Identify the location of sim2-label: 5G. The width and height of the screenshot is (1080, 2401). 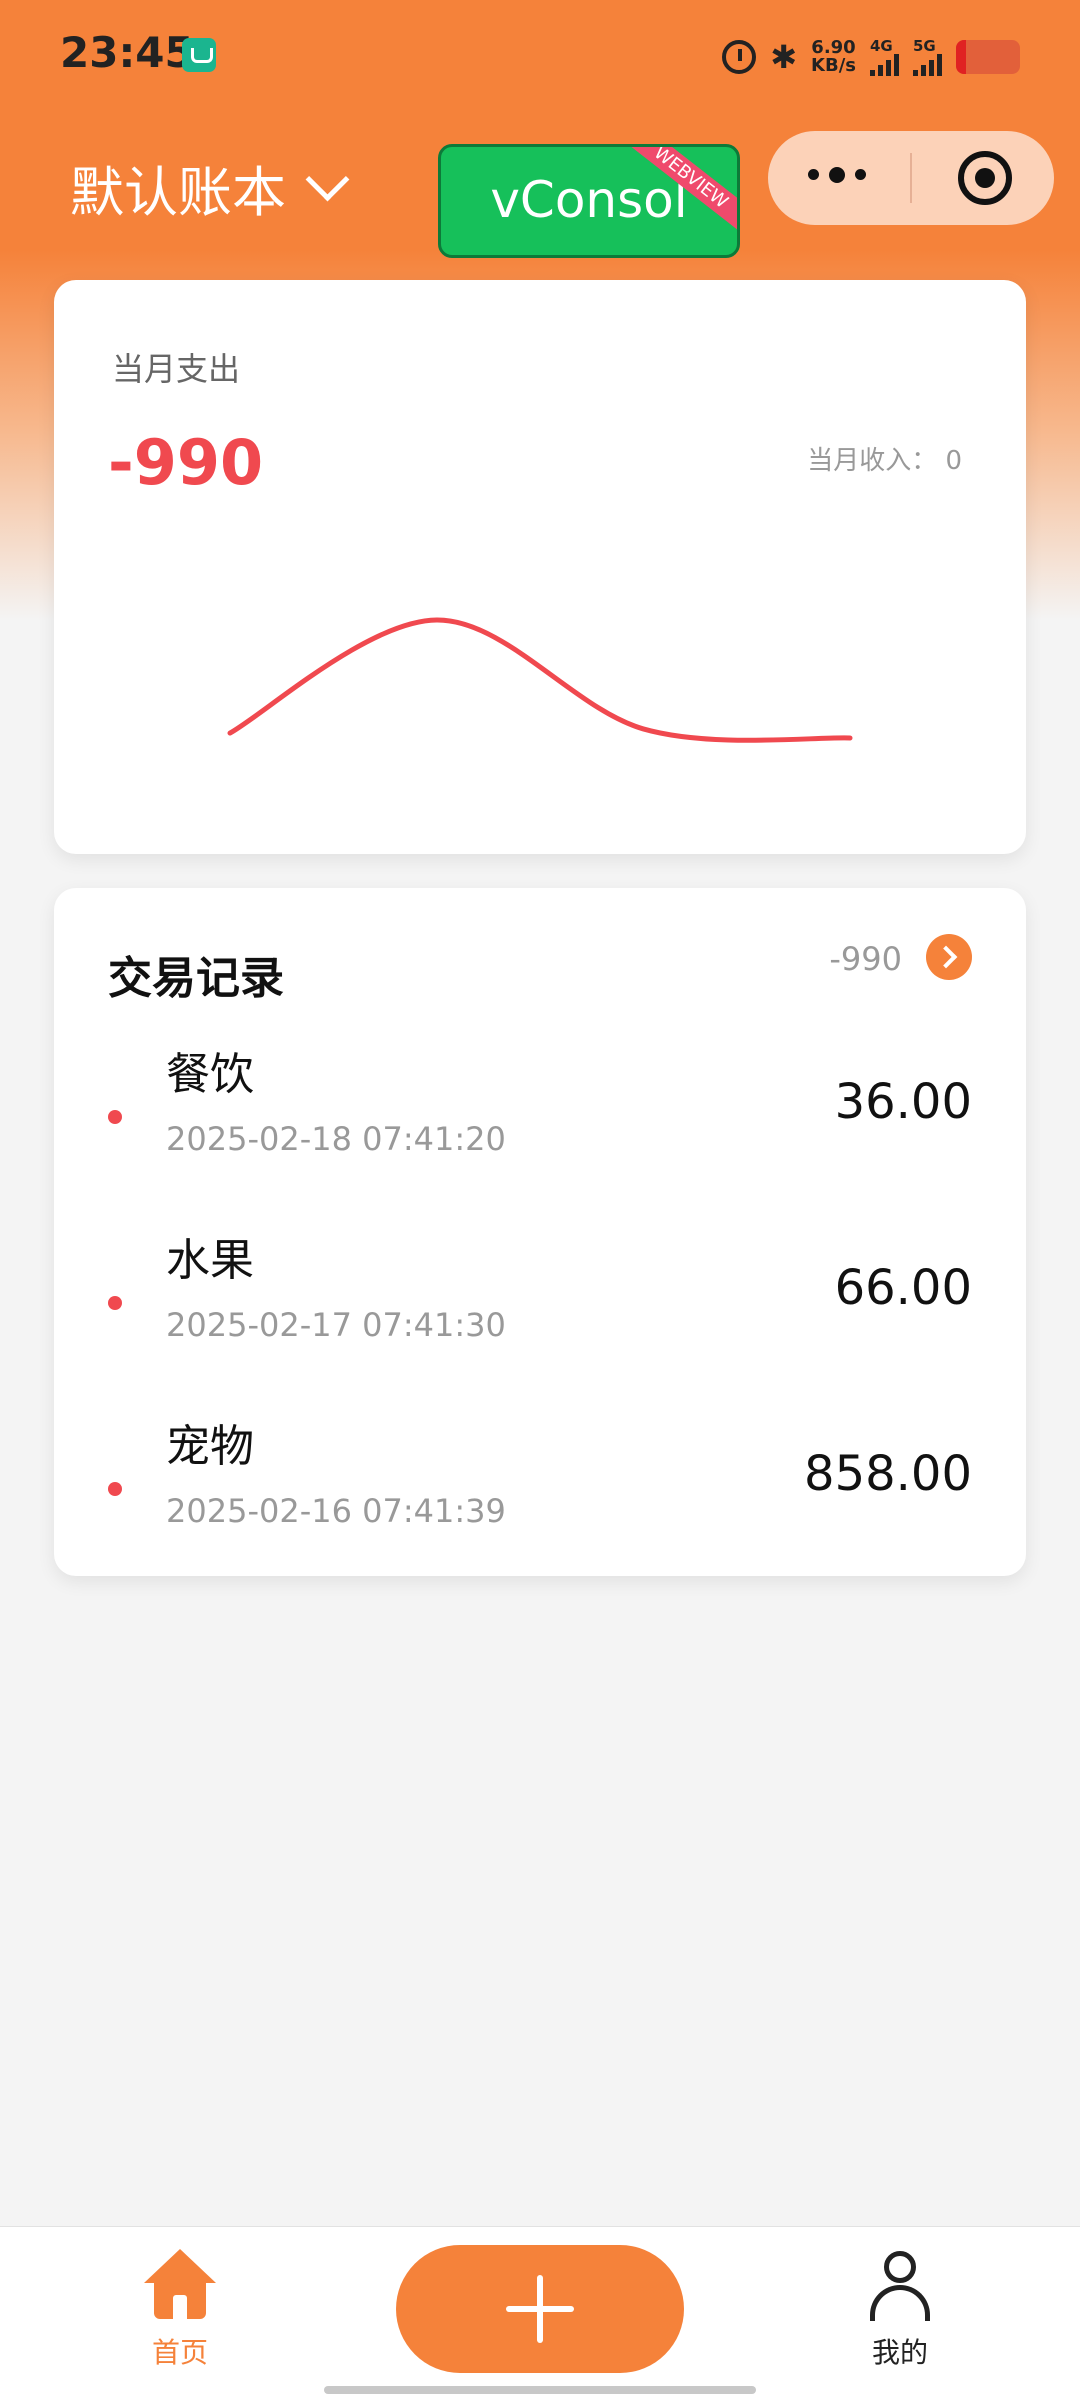
(924, 45).